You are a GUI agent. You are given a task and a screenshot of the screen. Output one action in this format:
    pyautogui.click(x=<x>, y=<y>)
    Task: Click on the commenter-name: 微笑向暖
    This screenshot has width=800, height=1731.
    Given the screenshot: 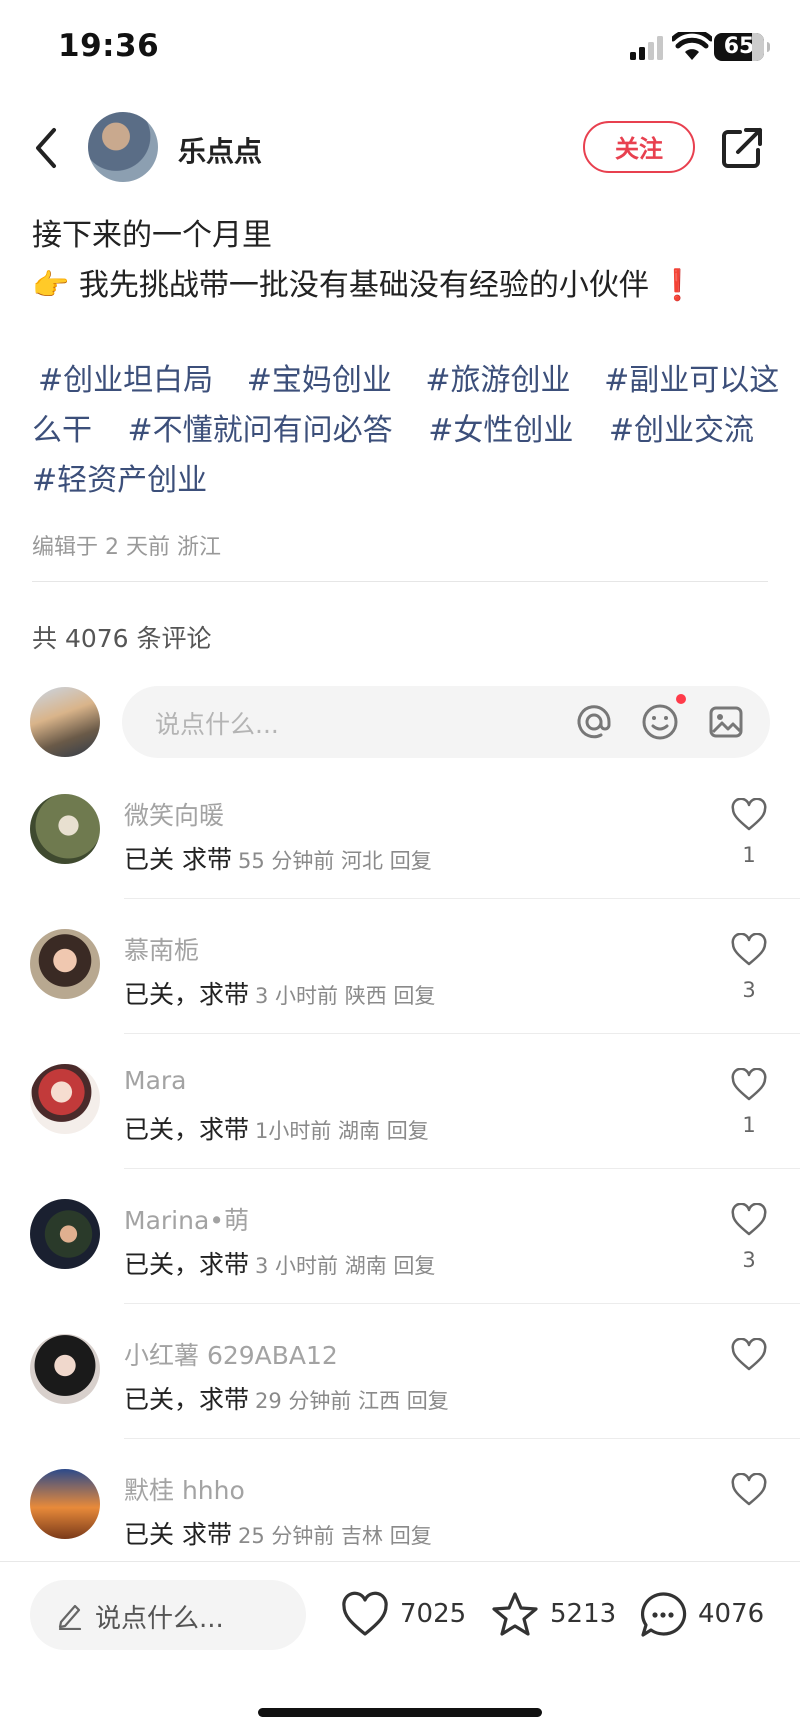 What is the action you would take?
    pyautogui.click(x=174, y=814)
    